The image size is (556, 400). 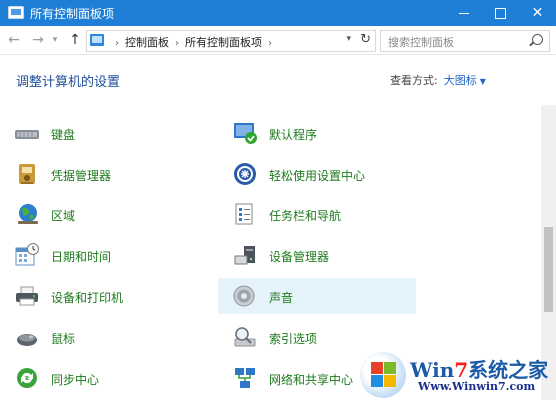 What do you see at coordinates (28, 214) in the screenshot?
I see `region-globe-icon` at bounding box center [28, 214].